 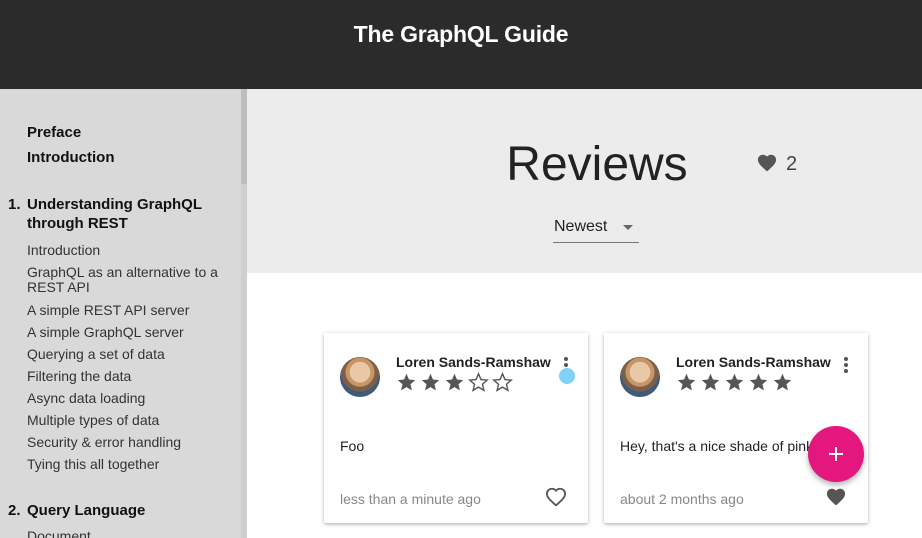 I want to click on click-ripple, so click(x=567, y=376).